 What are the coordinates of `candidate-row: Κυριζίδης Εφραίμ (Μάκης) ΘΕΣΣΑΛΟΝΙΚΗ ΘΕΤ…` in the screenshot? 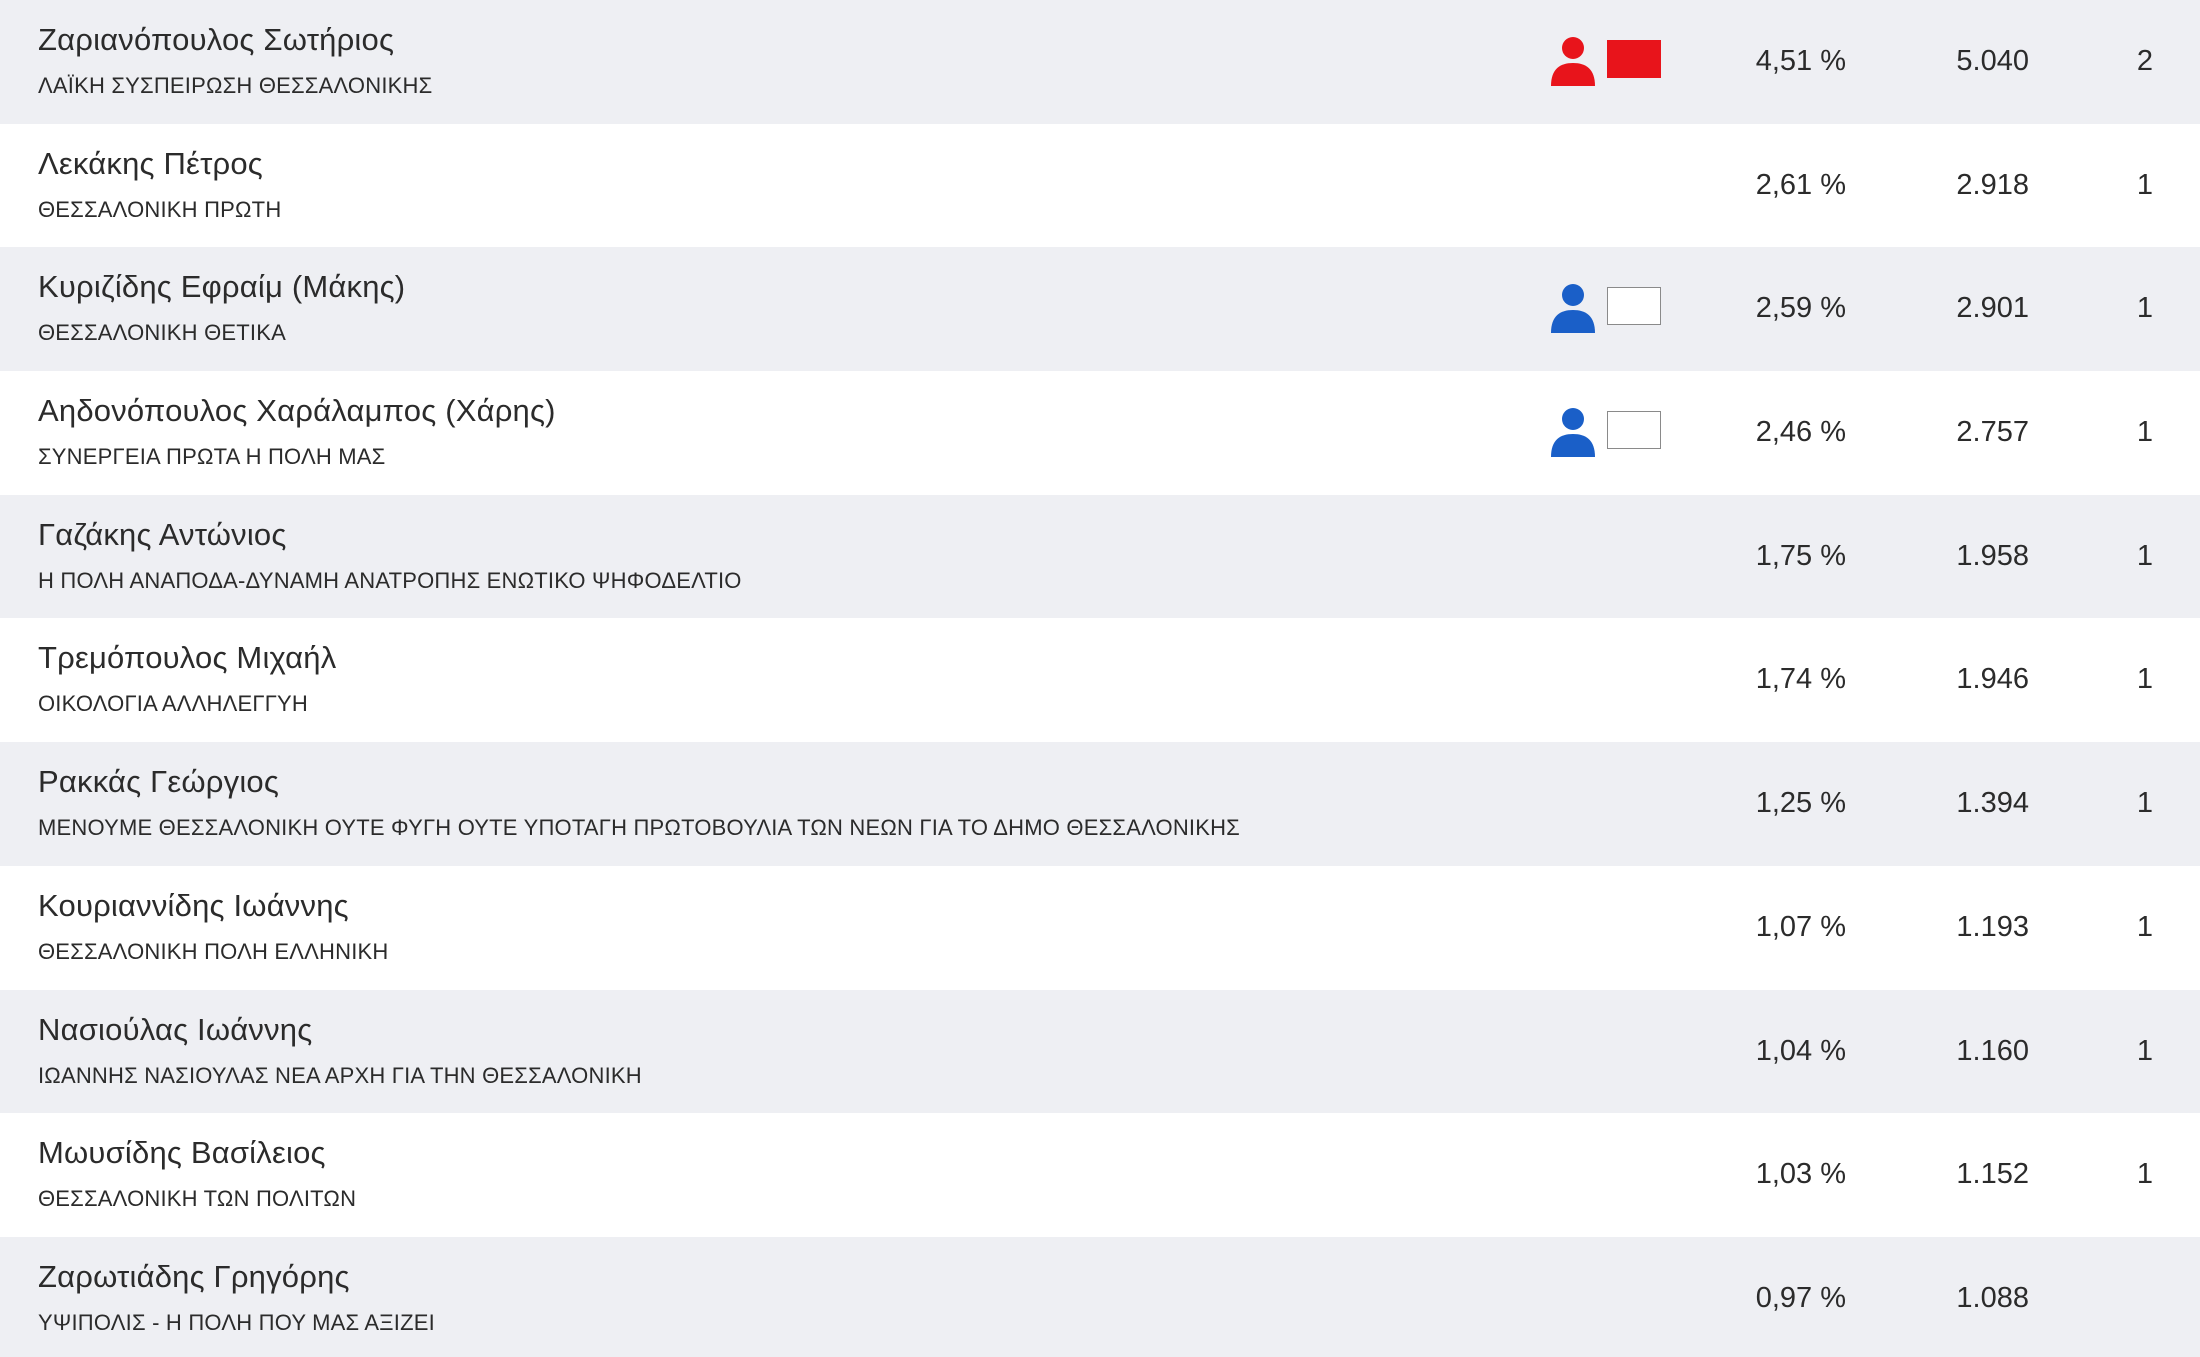 It's located at (1100, 309).